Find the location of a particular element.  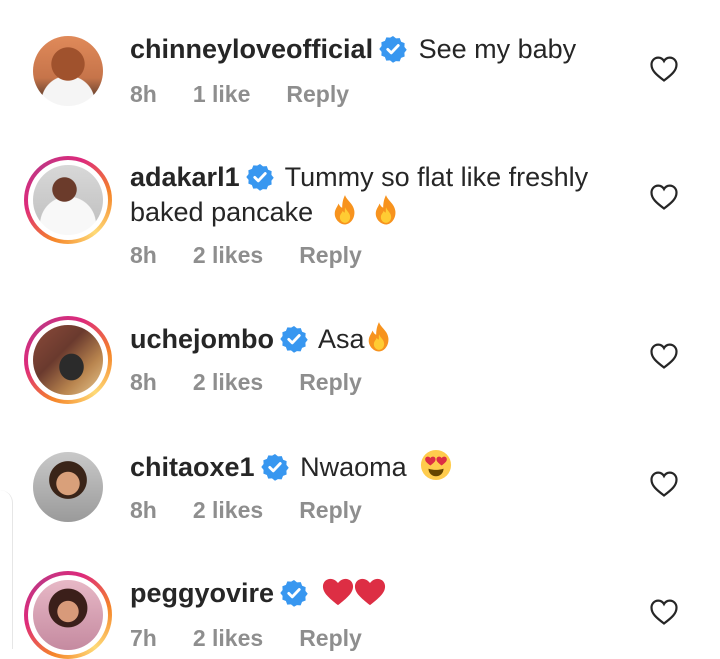

comment-meta: 7h 2 likes Reply is located at coordinates (264, 638).